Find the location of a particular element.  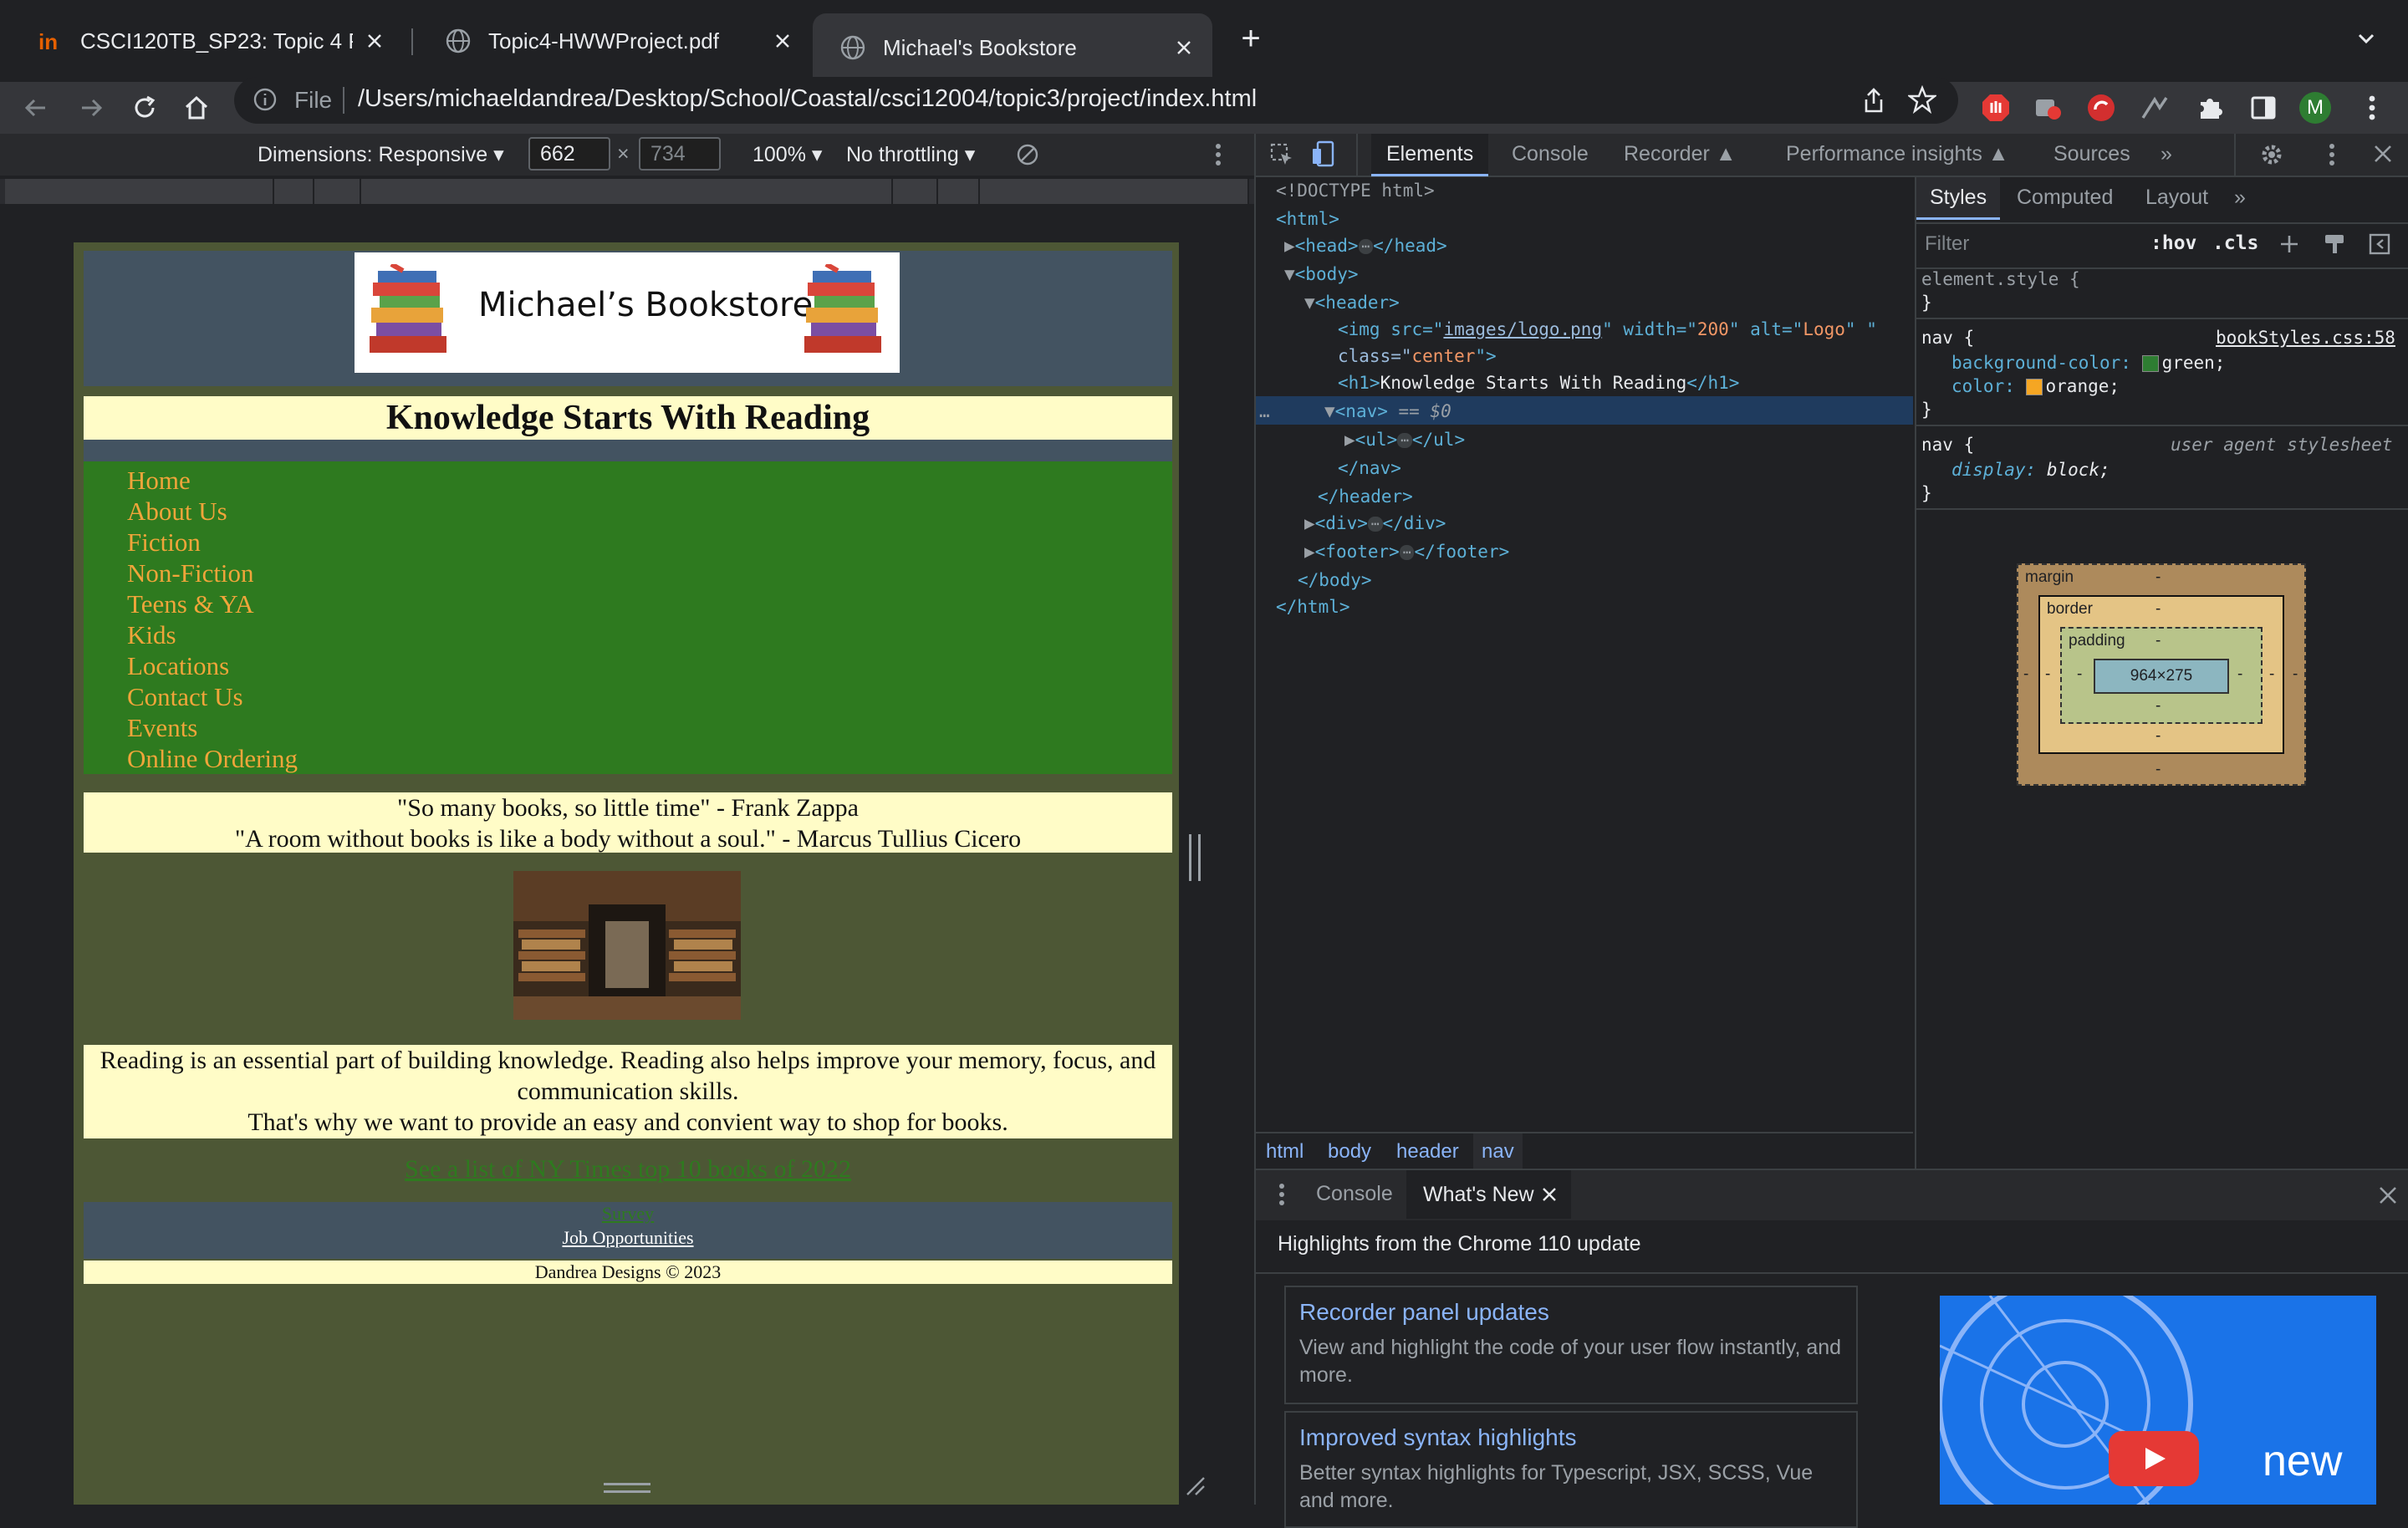

zoom-dropdown: 100% ▾ is located at coordinates (787, 154).